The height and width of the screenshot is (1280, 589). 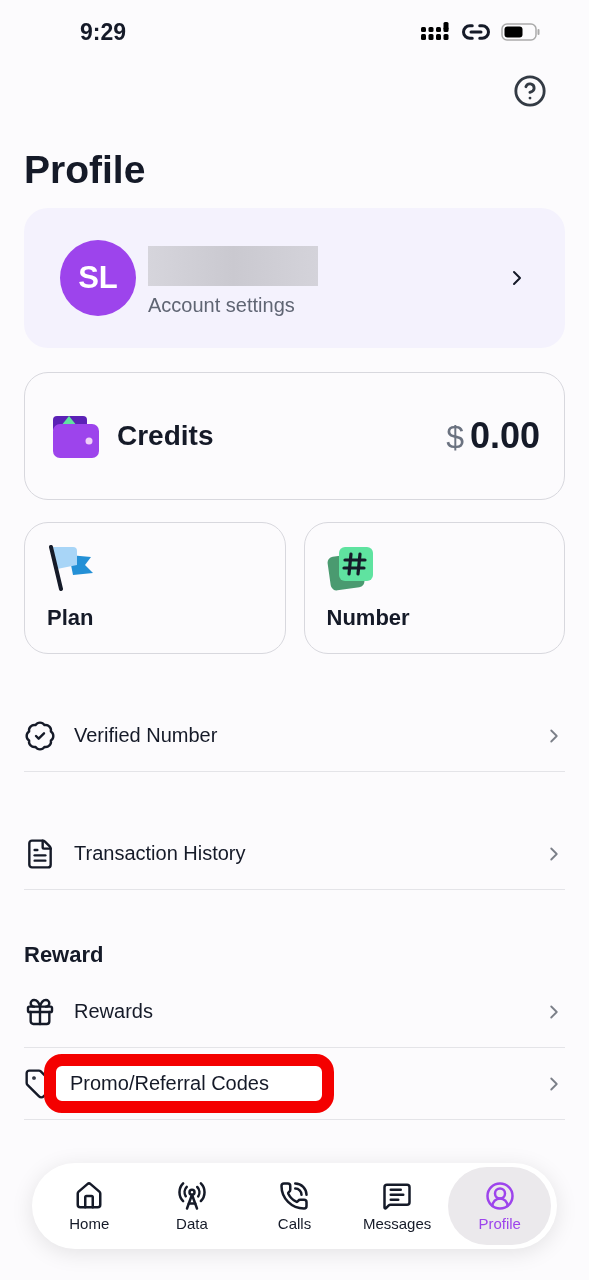 I want to click on verified-badge-icon, so click(x=40, y=735).